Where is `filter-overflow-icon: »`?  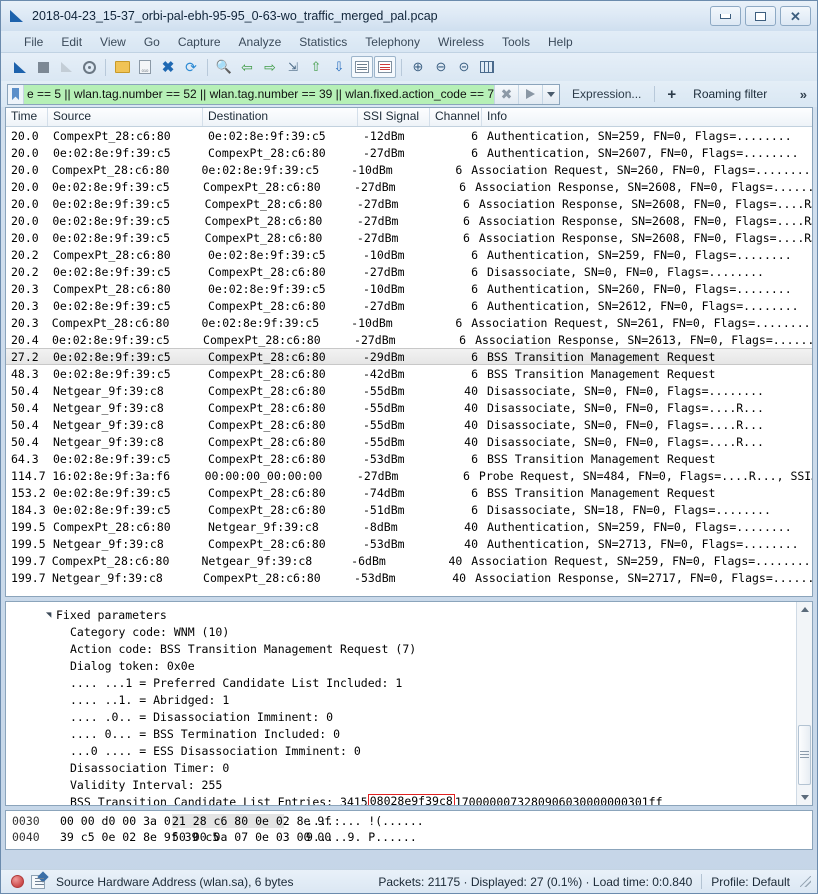 filter-overflow-icon: » is located at coordinates (803, 94).